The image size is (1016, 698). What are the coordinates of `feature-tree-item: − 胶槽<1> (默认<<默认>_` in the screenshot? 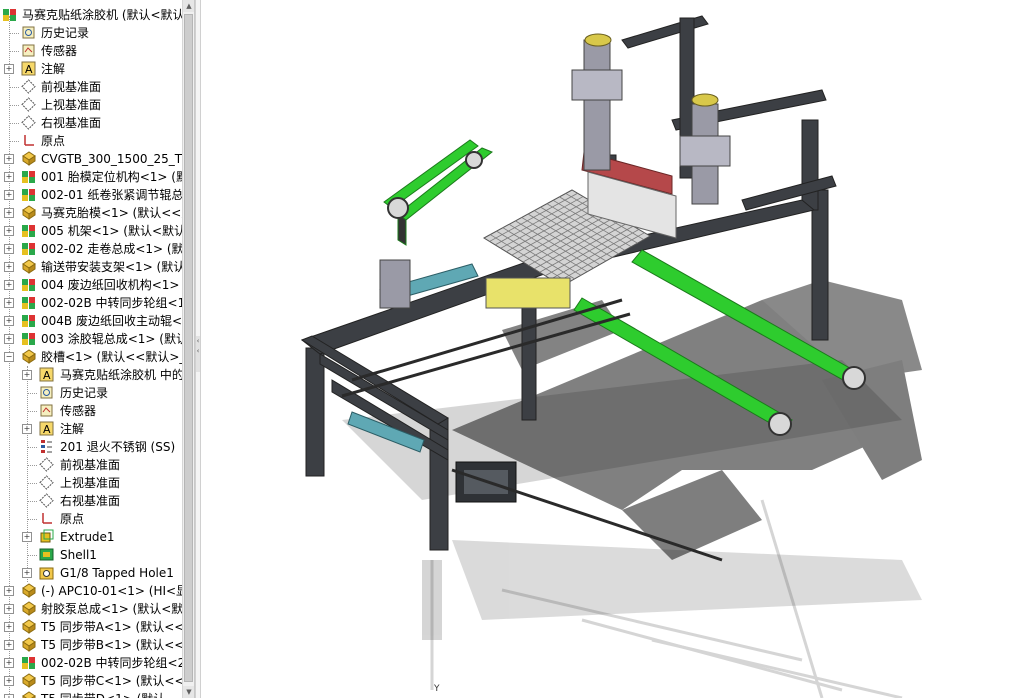 It's located at (91, 357).